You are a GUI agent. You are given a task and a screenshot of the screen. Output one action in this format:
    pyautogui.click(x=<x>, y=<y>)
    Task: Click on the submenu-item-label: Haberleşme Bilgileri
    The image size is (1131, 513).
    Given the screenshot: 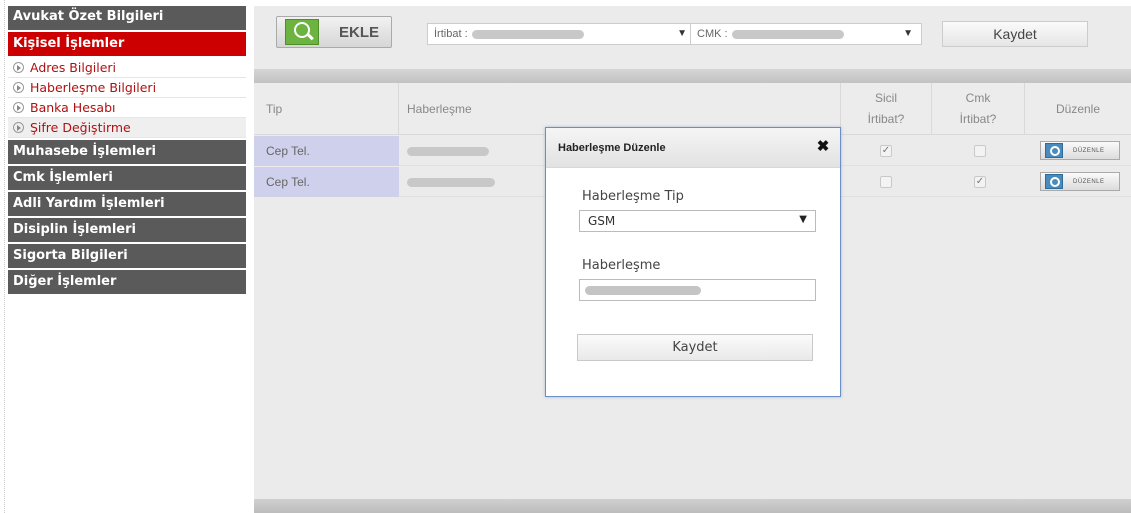 What is the action you would take?
    pyautogui.click(x=93, y=87)
    